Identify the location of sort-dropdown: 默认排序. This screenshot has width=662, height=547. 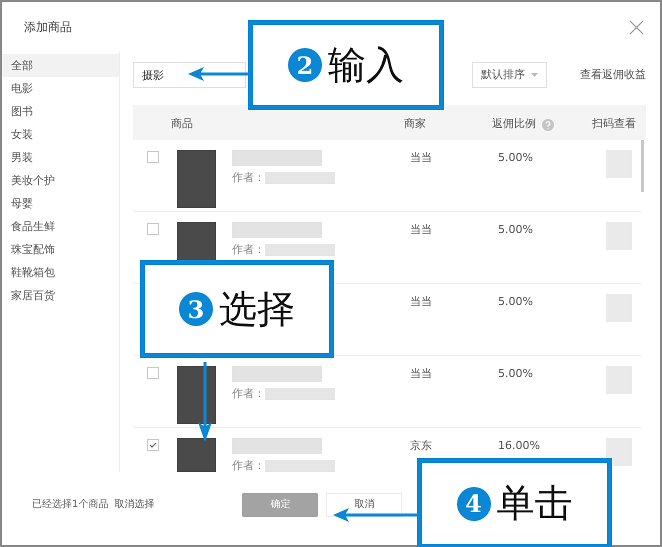
(509, 75).